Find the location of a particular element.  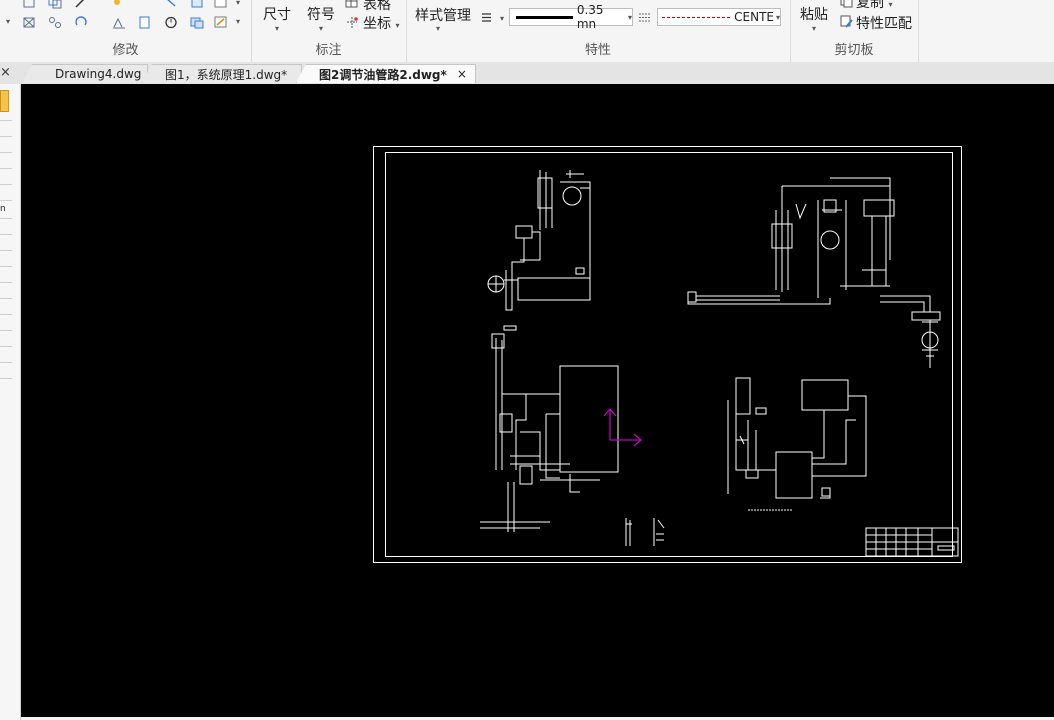

bottom-right-assembly is located at coordinates (797, 444).